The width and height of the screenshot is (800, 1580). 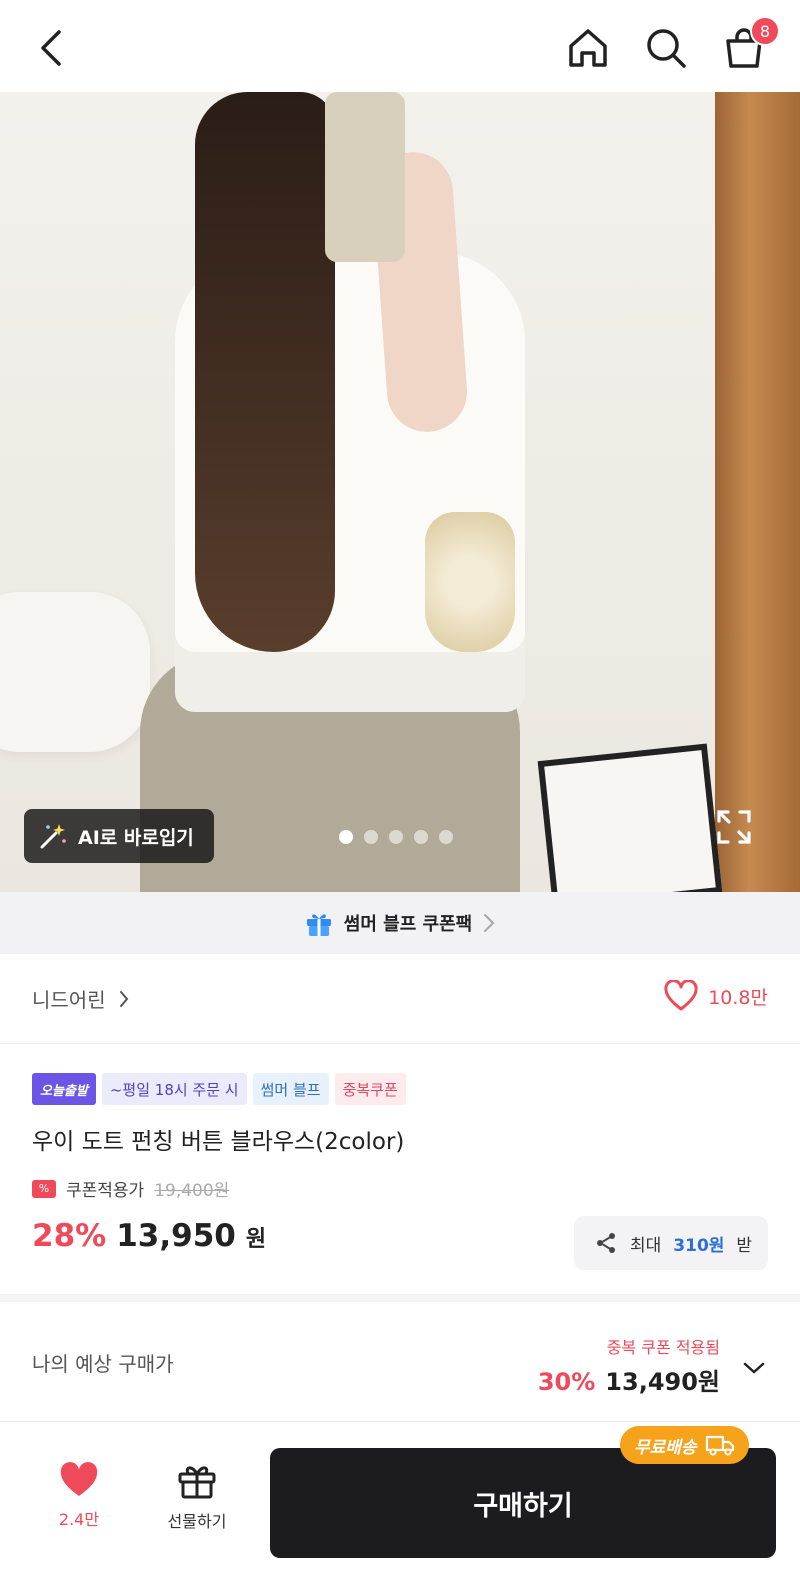 What do you see at coordinates (663, 1347) in the screenshot?
I see `dup-coupon-applied-note: 중복 쿠폰 적용됨` at bounding box center [663, 1347].